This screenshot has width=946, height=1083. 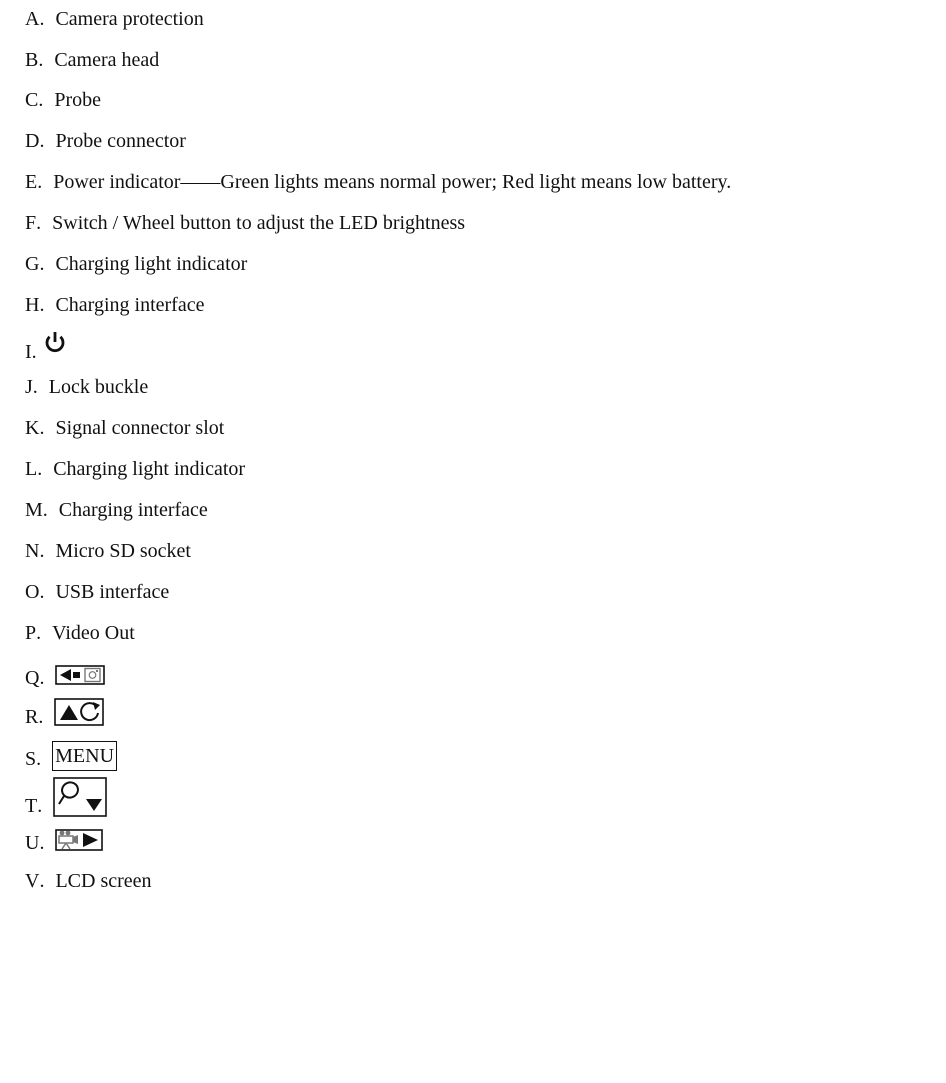 I want to click on list-item-l: L. Charging light indicator, so click(x=135, y=470).